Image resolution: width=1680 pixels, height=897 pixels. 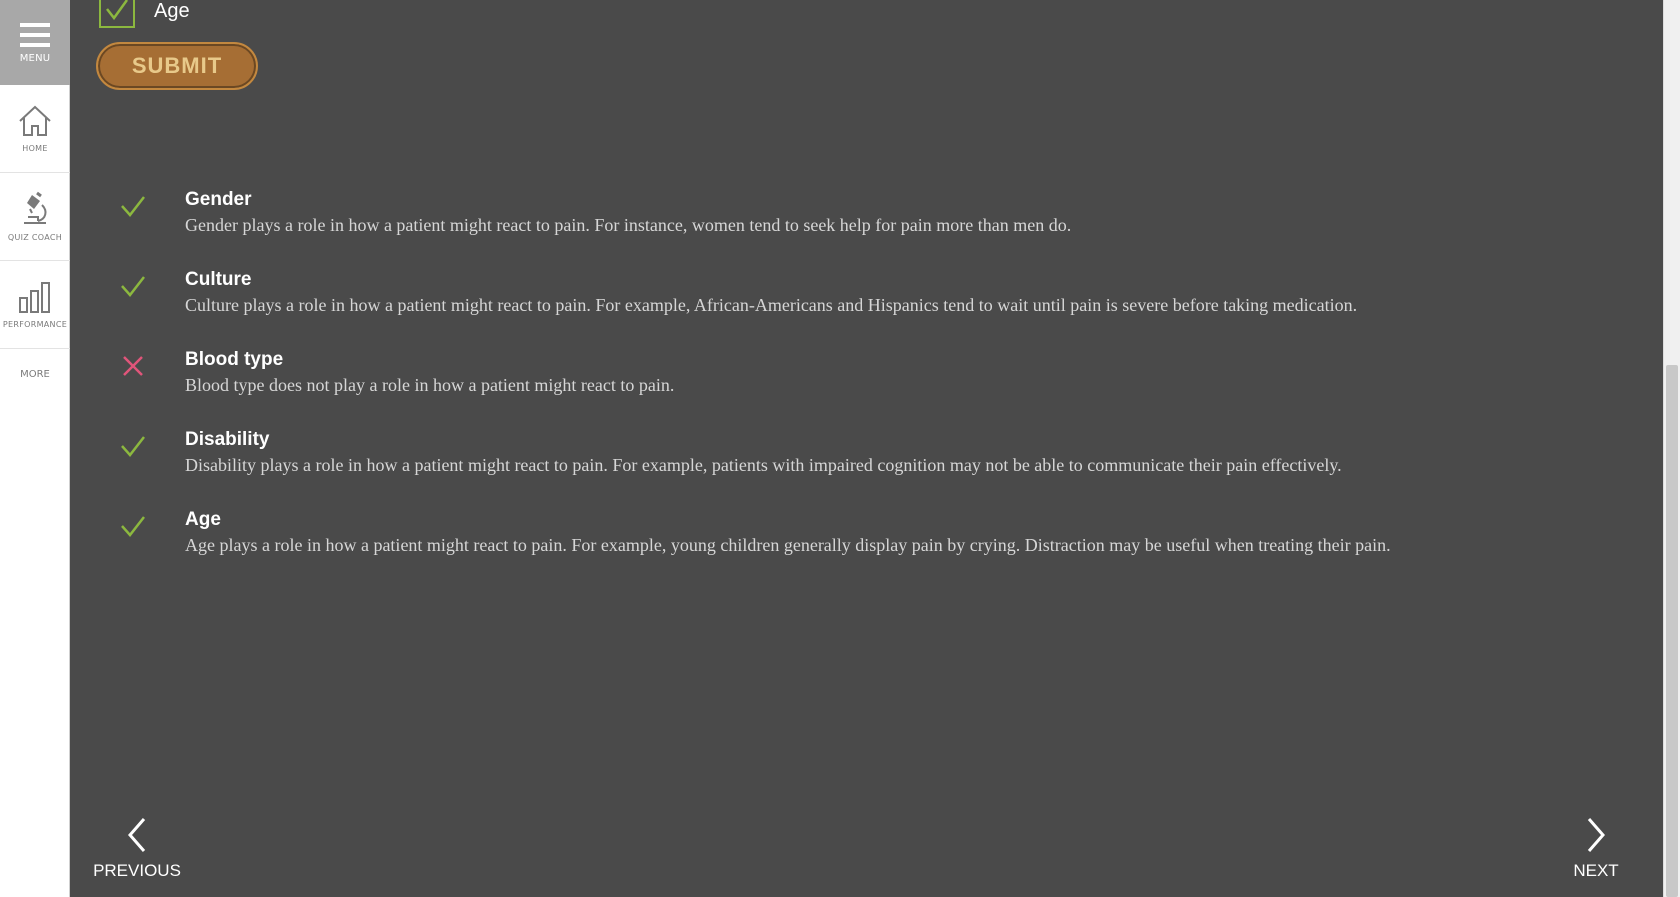 I want to click on chevron-left-icon, so click(x=137, y=835).